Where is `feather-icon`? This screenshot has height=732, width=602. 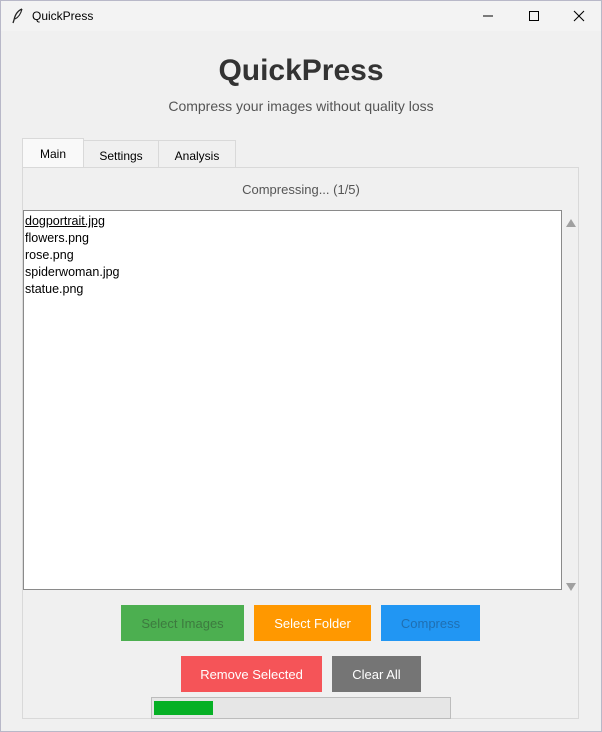 feather-icon is located at coordinates (18, 16).